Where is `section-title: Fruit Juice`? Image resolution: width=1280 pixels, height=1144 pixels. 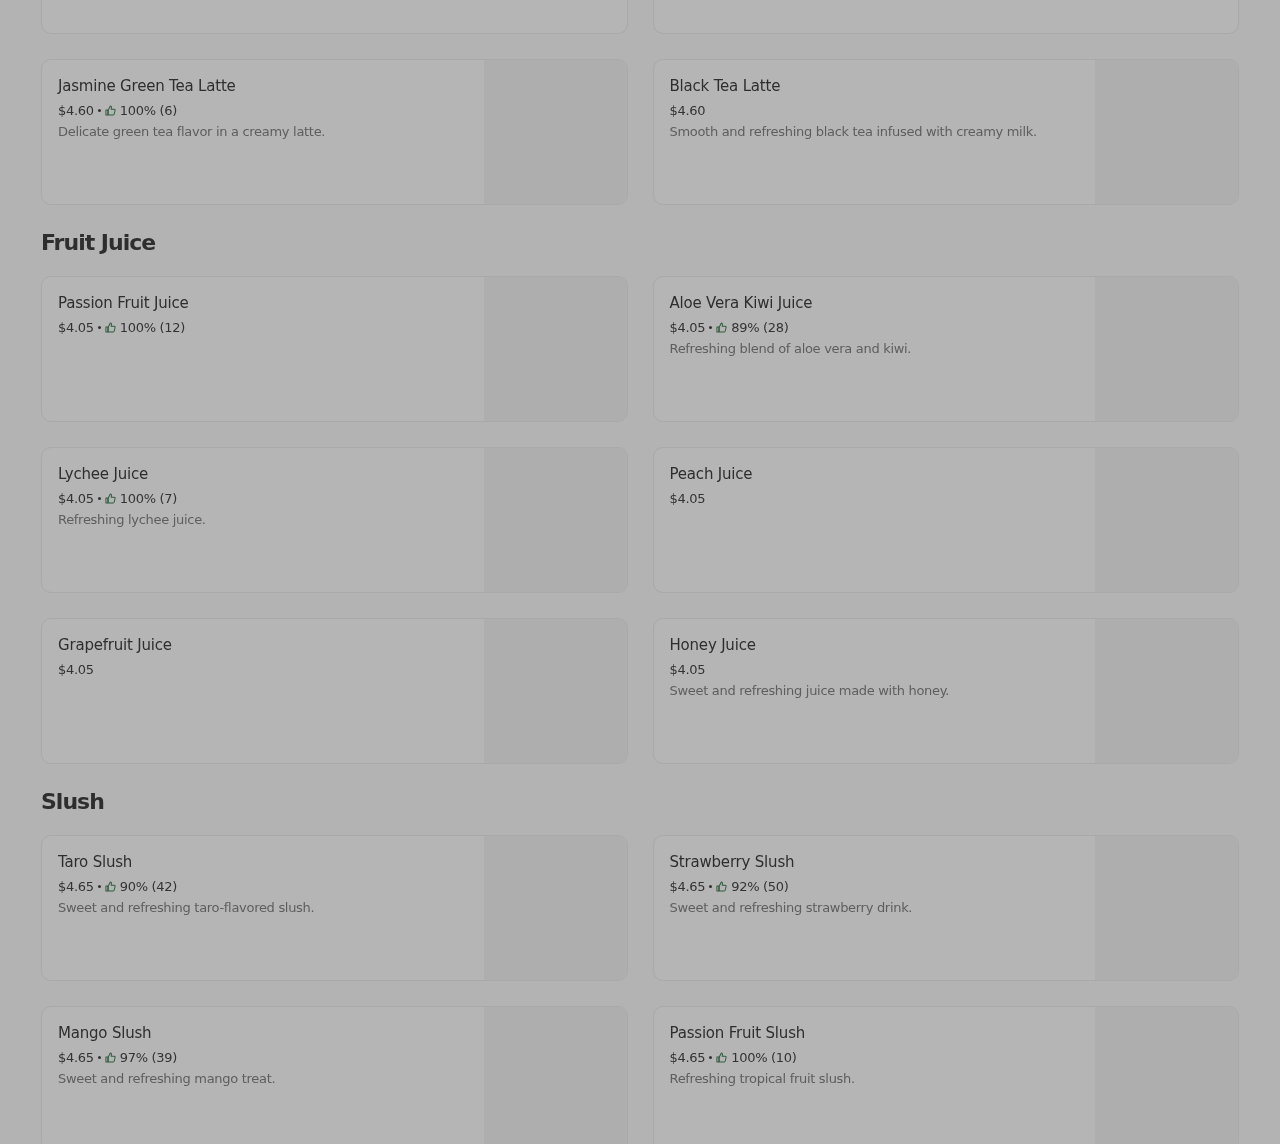
section-title: Fruit Juice is located at coordinates (99, 243).